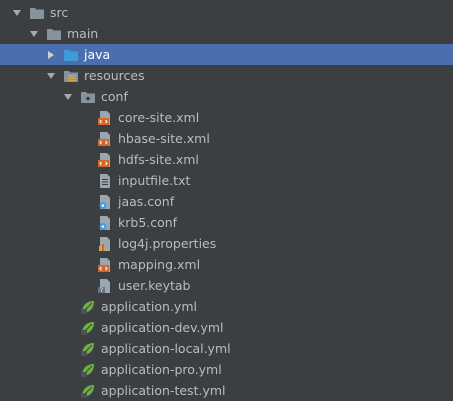 This screenshot has height=401, width=453. I want to click on resources-folder-icon, so click(71, 76).